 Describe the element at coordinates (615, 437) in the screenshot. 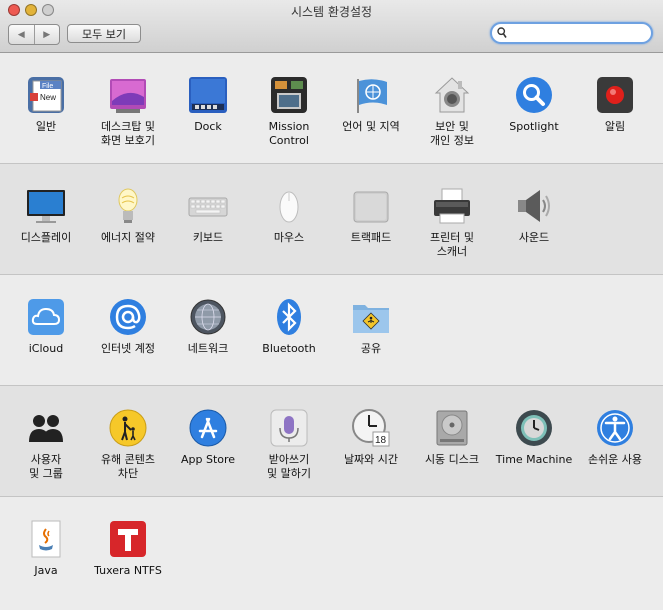

I see `pane-accessibility: 손쉬운 사용` at that location.